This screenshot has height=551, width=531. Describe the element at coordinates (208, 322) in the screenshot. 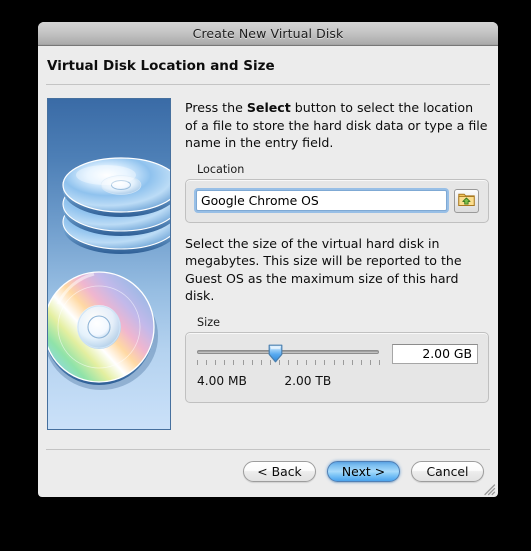

I see `size-group-label: Size` at that location.